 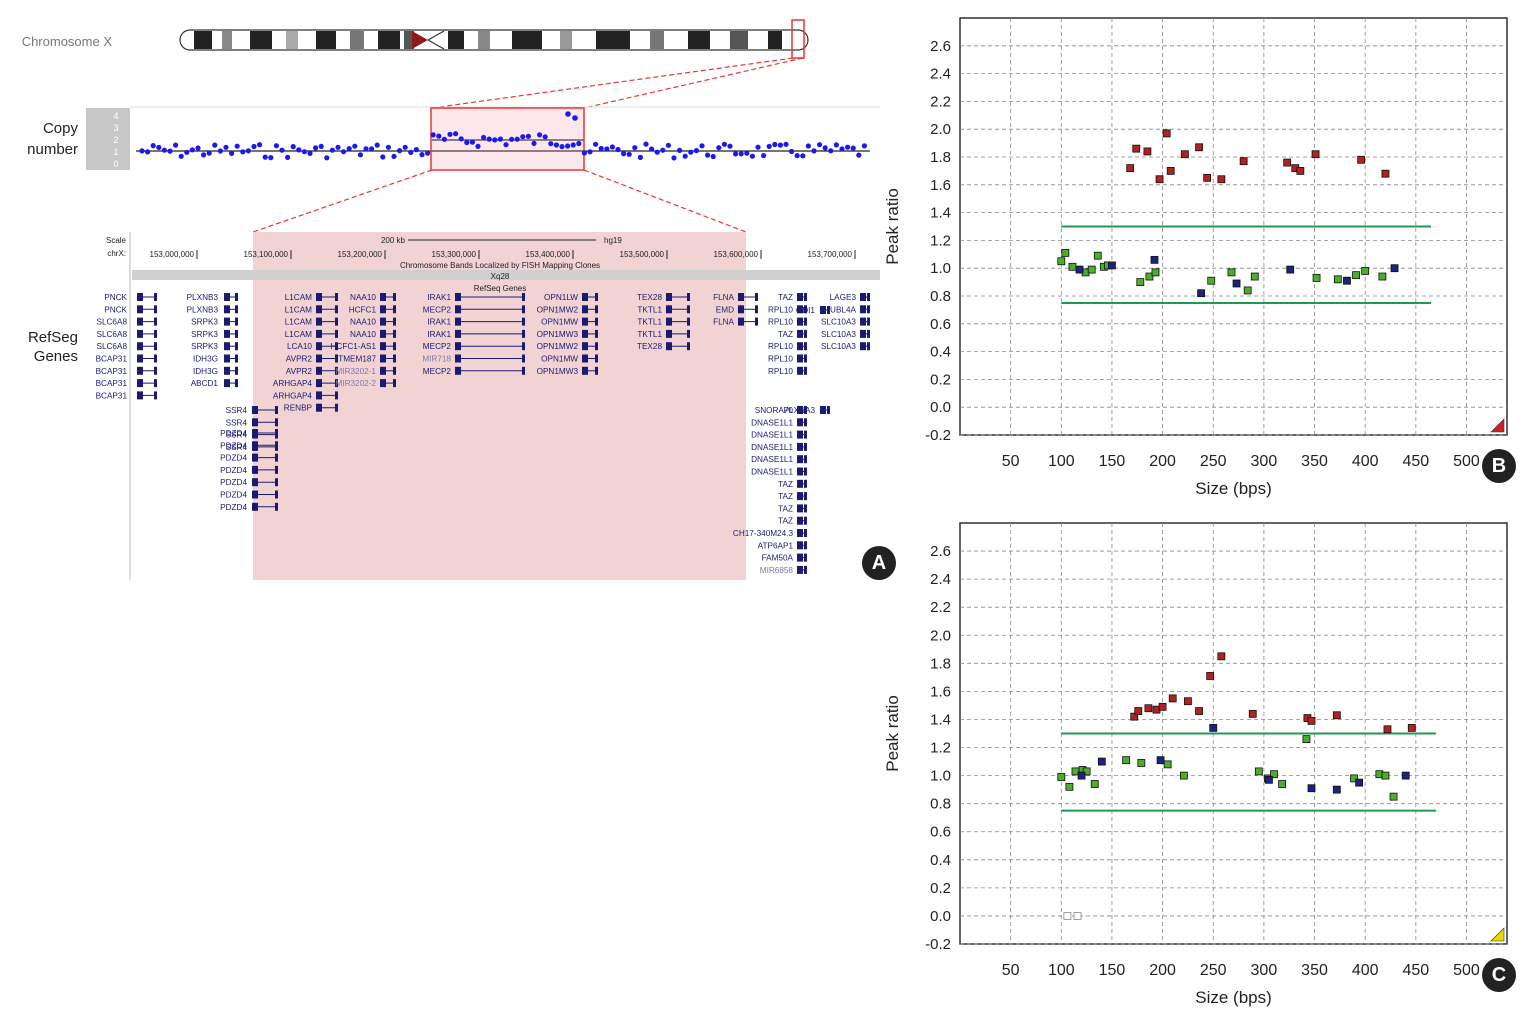 I want to click on panel-b-badge: B, so click(x=1499, y=466).